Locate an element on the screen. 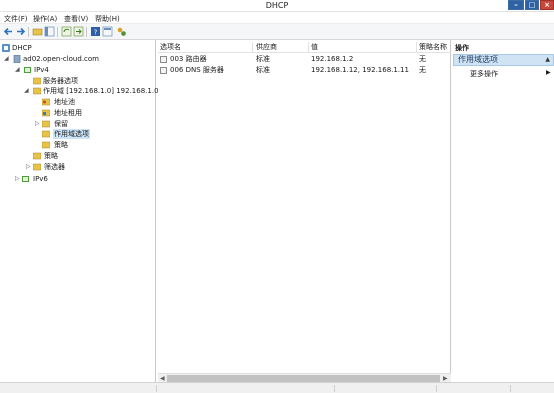 This screenshot has width=554, height=393. close-button: × is located at coordinates (547, 5).